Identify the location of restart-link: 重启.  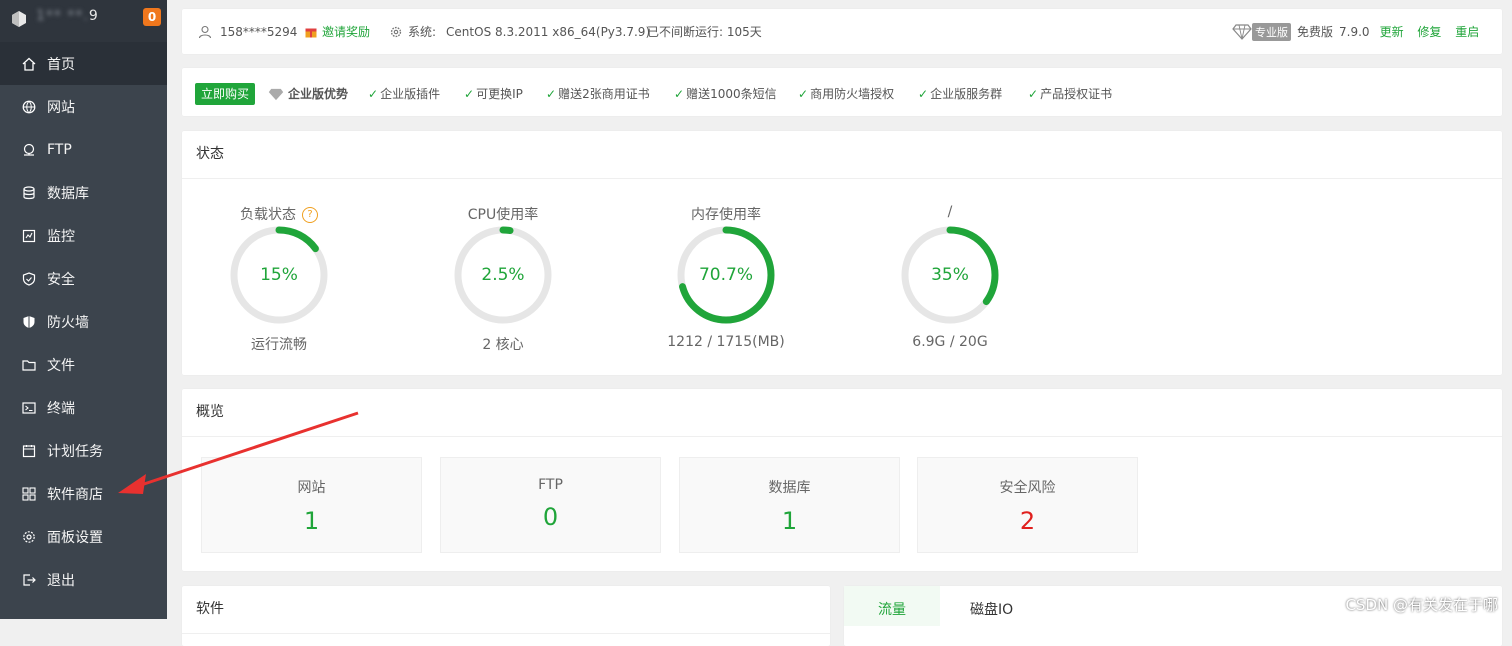
(1467, 32).